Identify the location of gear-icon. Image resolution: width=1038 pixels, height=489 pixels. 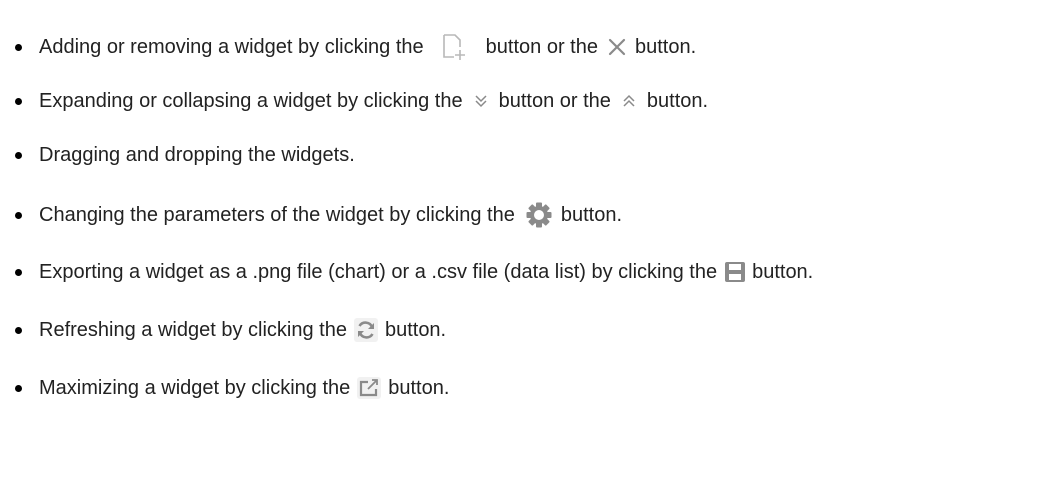
(539, 215).